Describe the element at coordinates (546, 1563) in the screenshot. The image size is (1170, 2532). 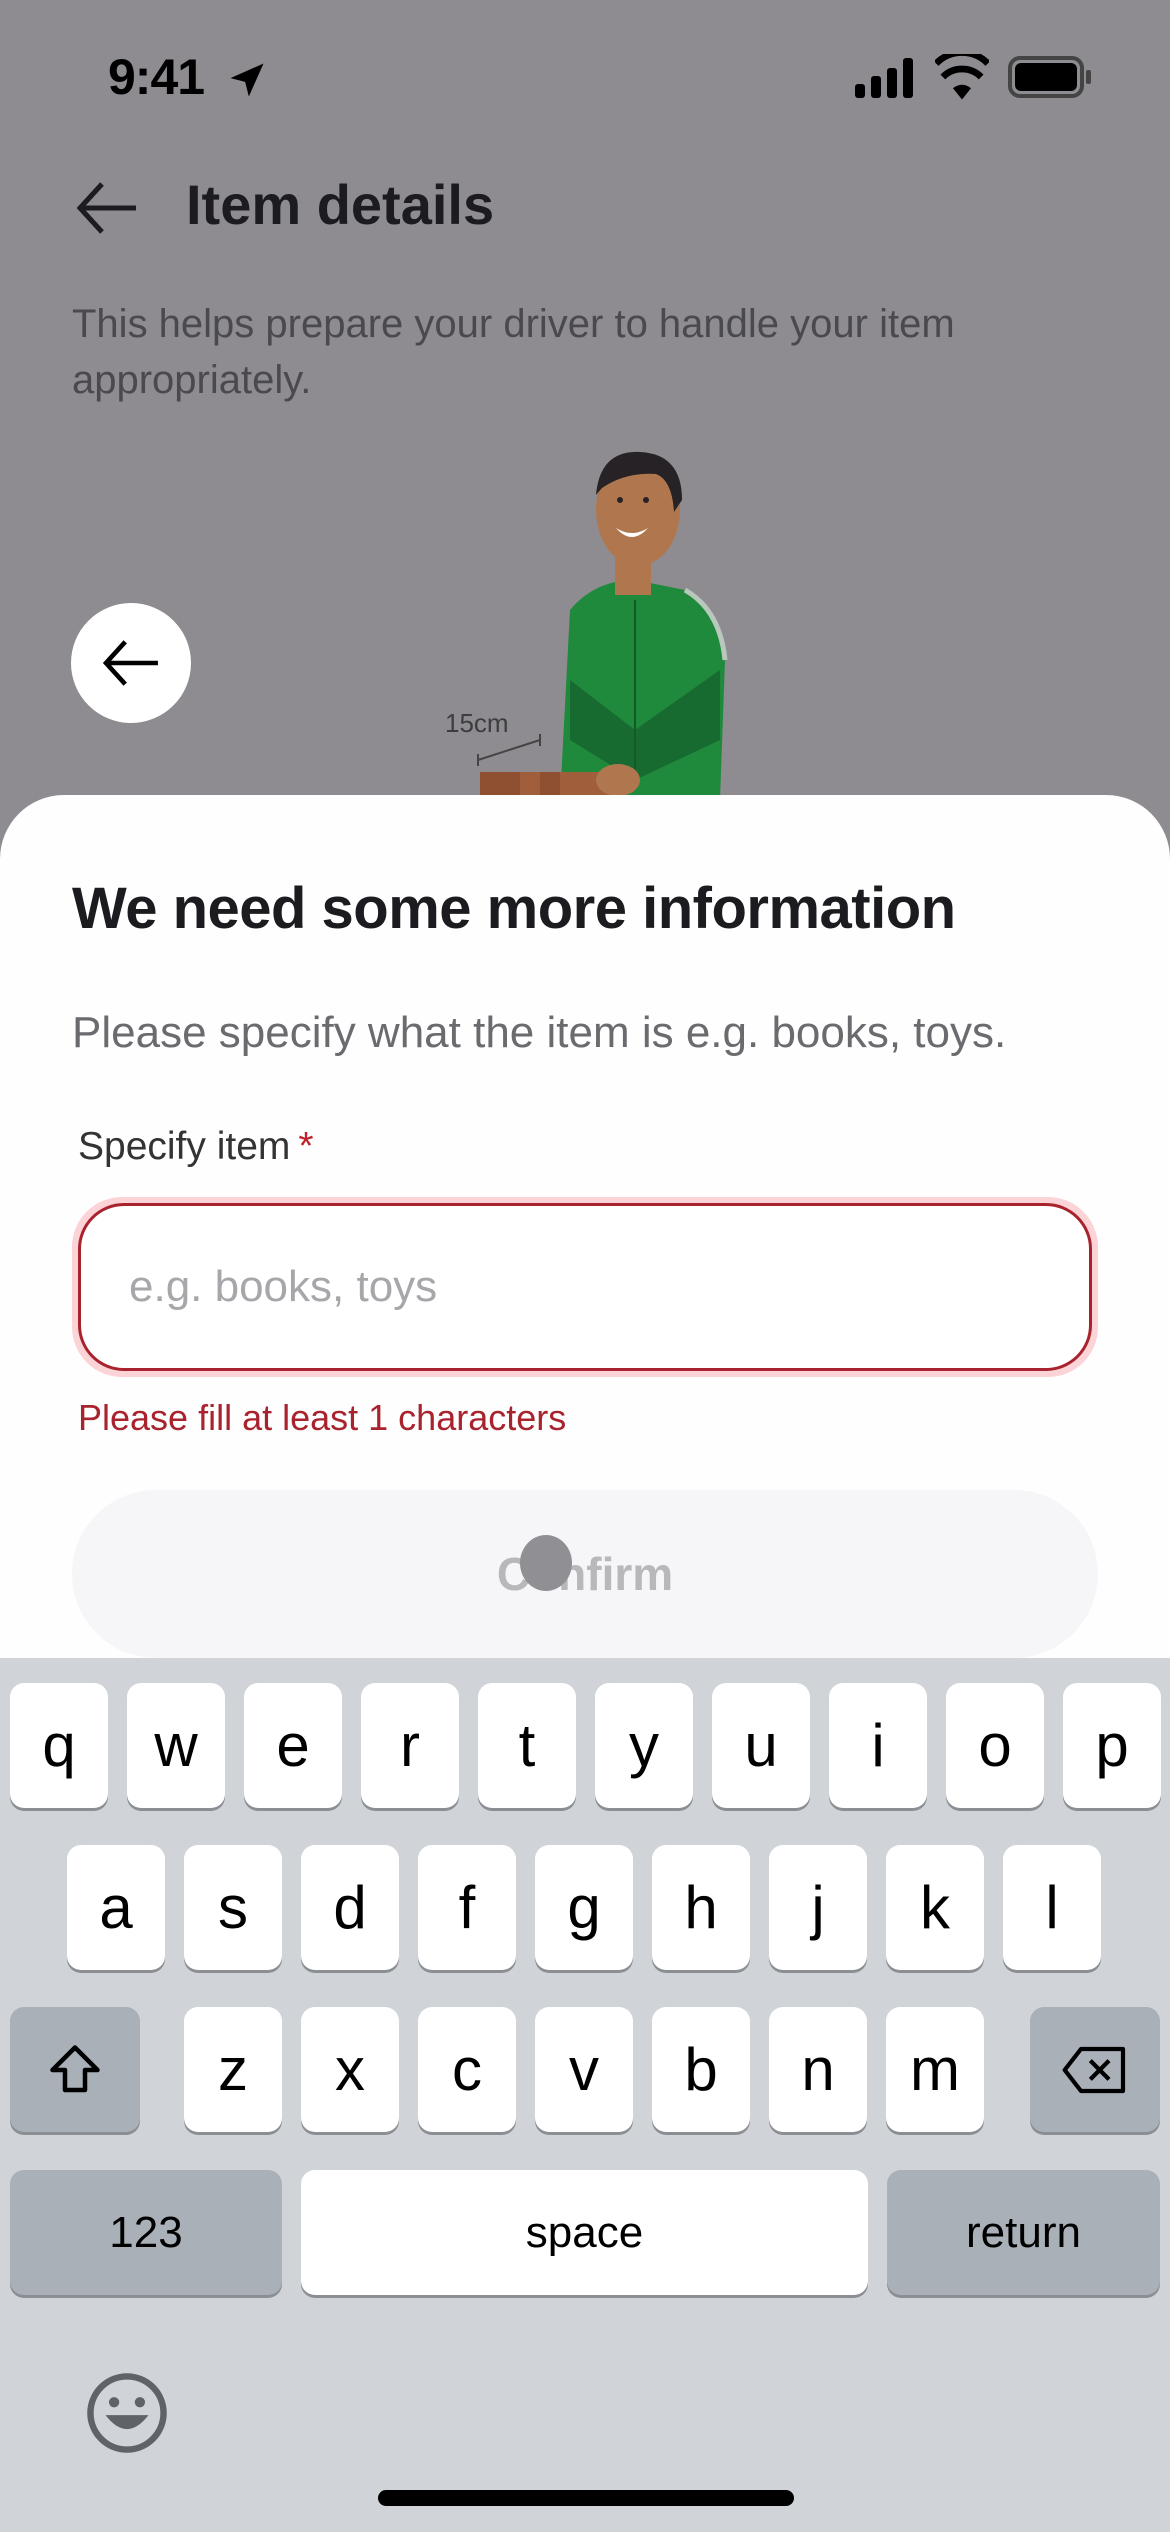
I see `touch-indicator` at that location.